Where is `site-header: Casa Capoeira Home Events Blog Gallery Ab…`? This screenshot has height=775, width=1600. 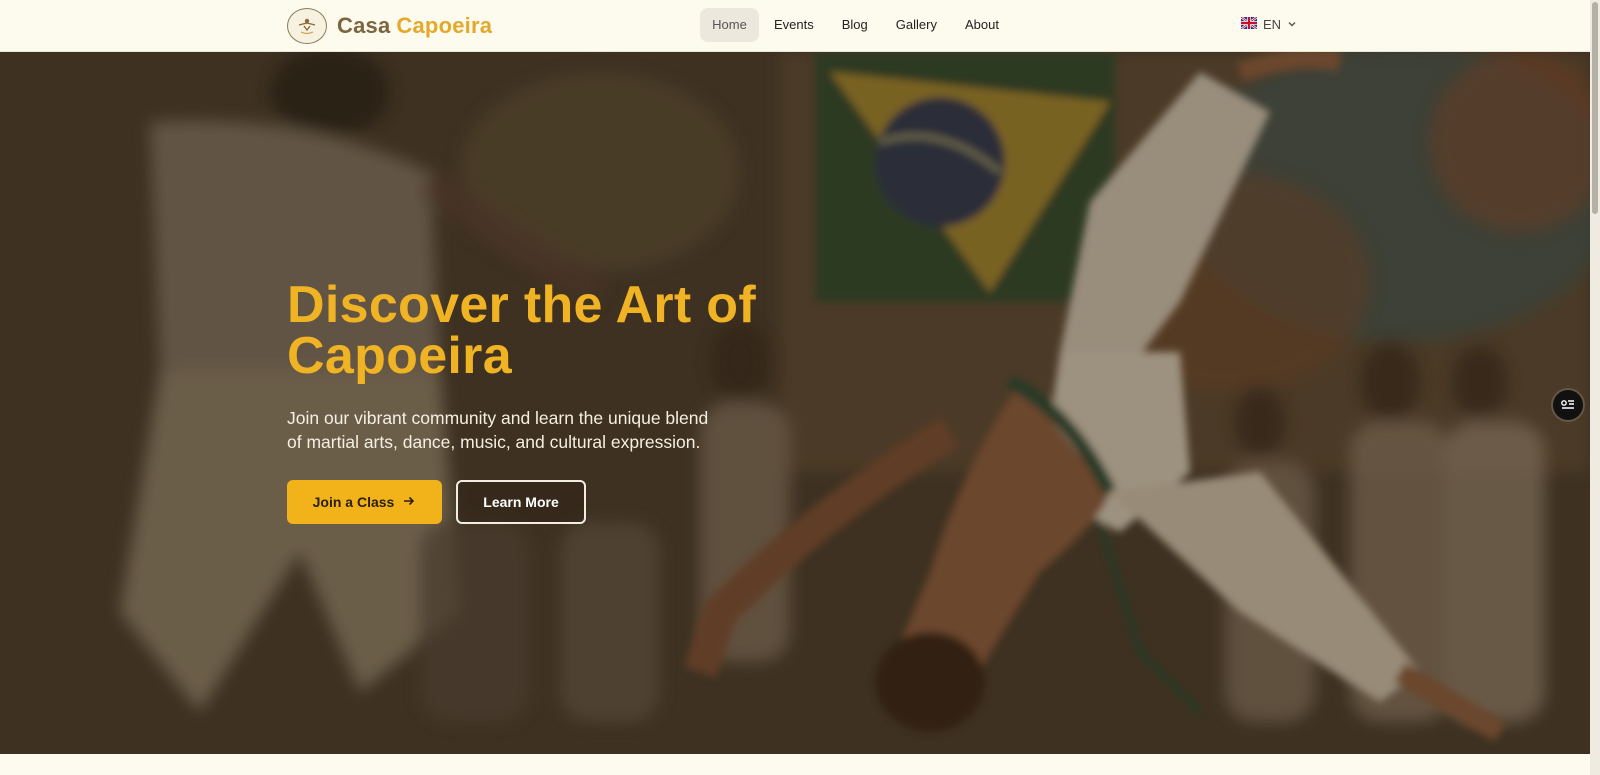
site-header: Casa Capoeira Home Events Blog Gallery Ab… is located at coordinates (795, 26).